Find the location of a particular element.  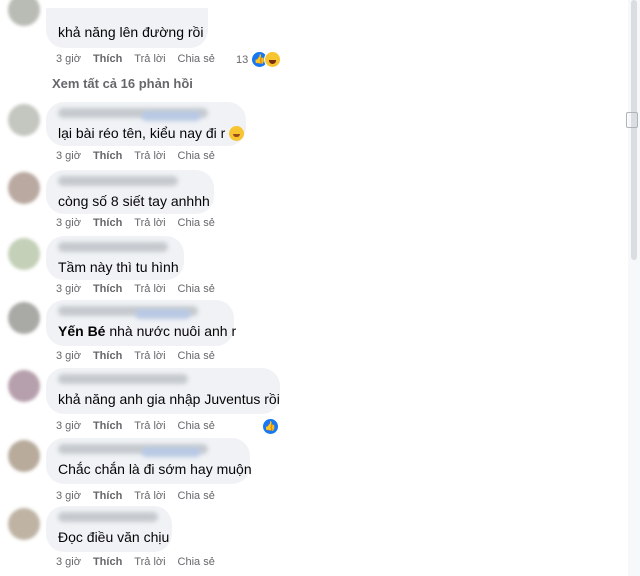

comment-text: khả năng lên đường rồi is located at coordinates (131, 32).